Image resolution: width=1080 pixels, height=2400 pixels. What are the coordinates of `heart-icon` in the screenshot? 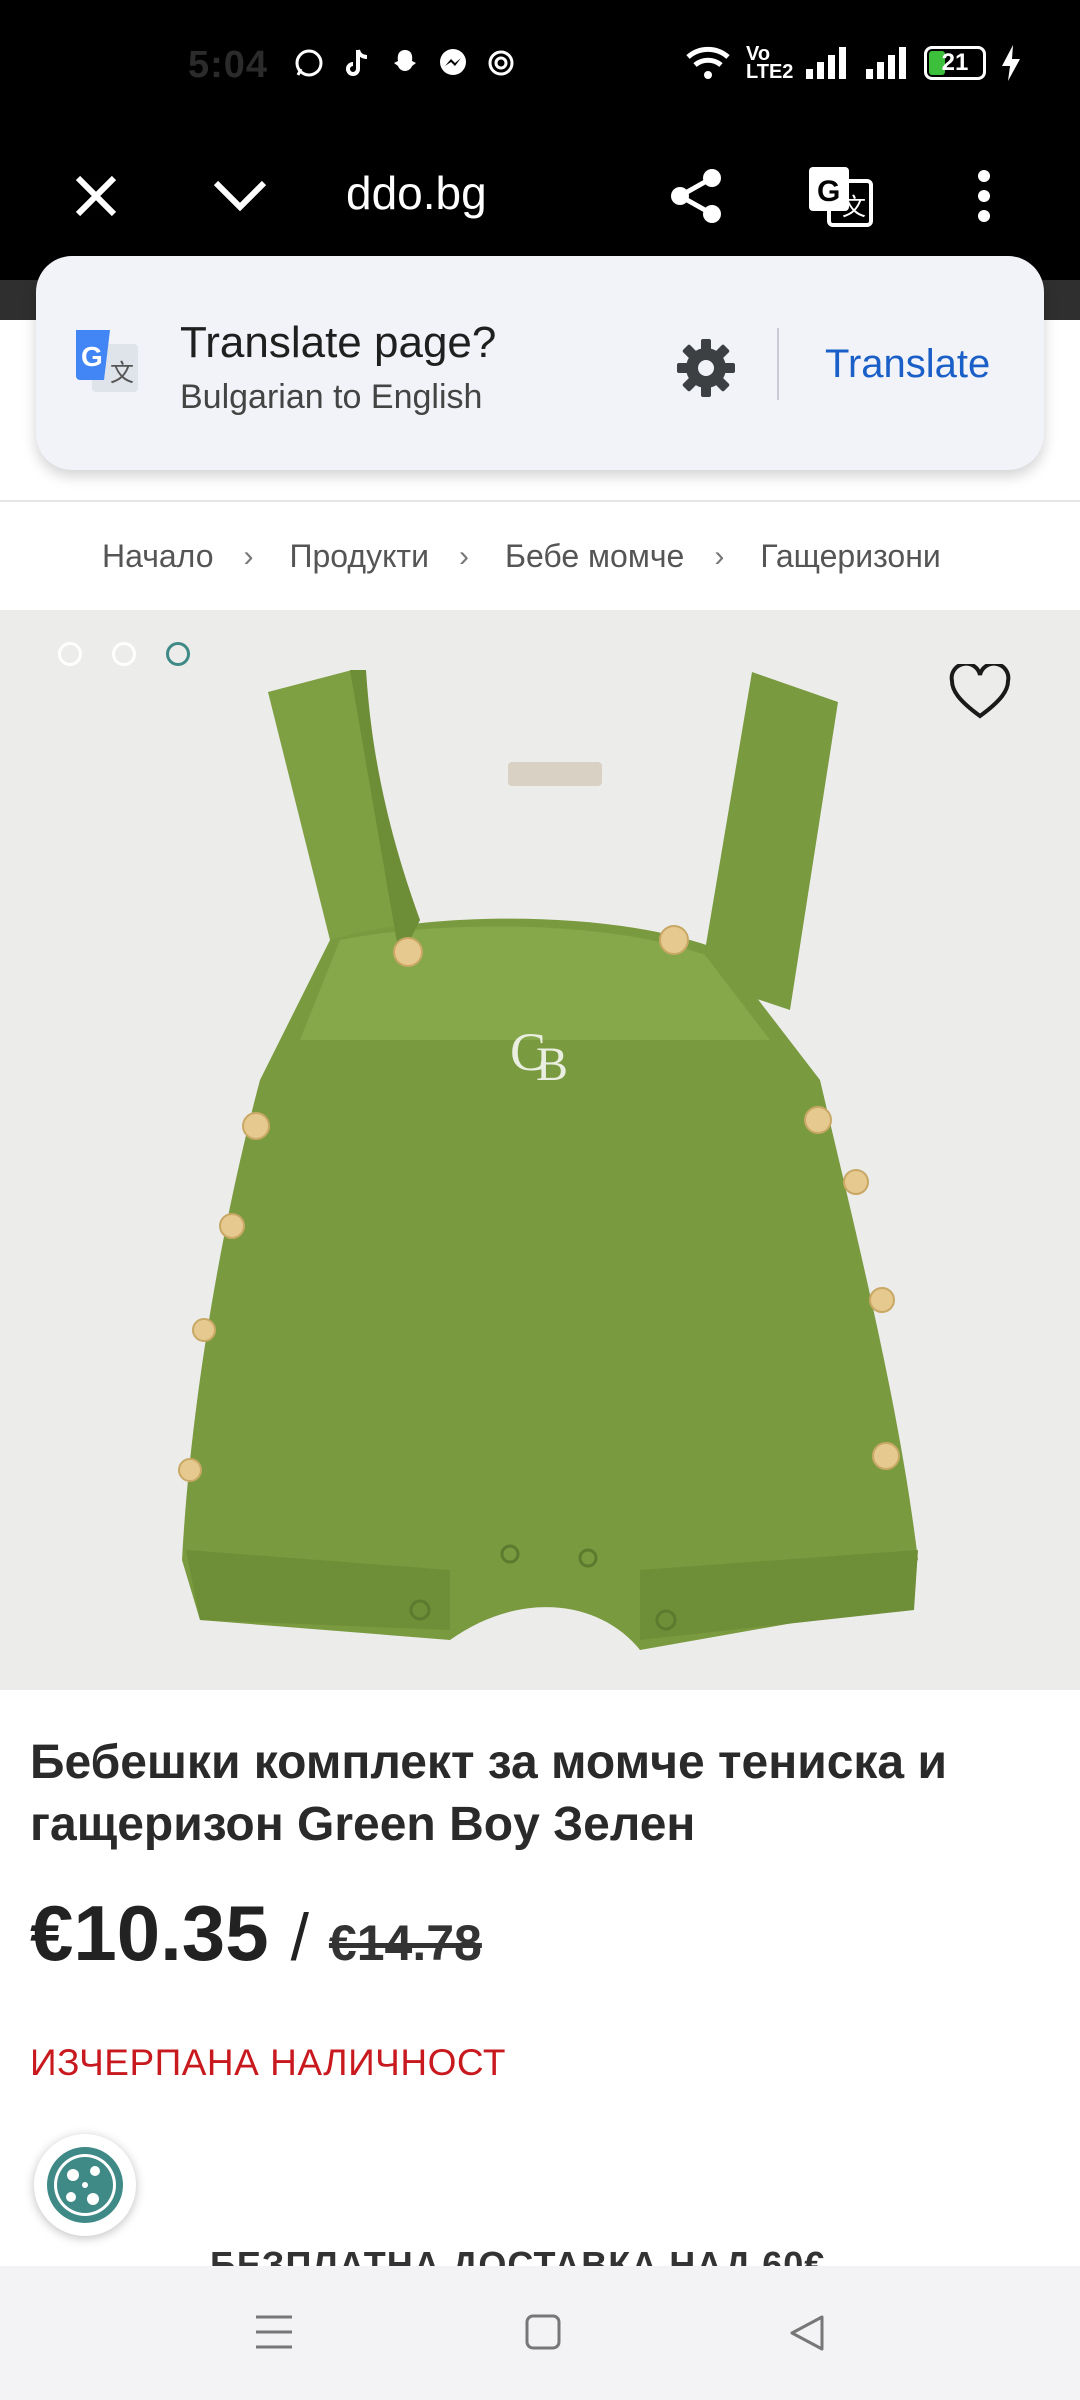 It's located at (980, 690).